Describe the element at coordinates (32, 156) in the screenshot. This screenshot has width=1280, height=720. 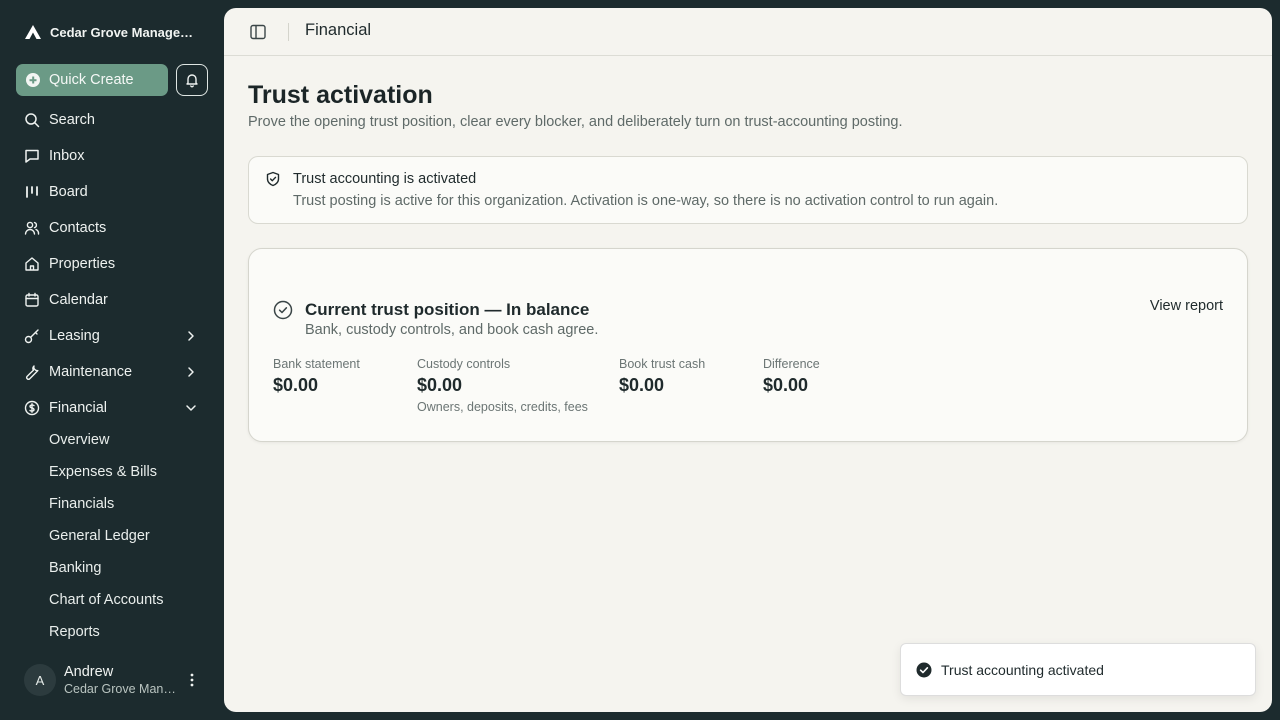
I see `chat-bubble-icon` at that location.